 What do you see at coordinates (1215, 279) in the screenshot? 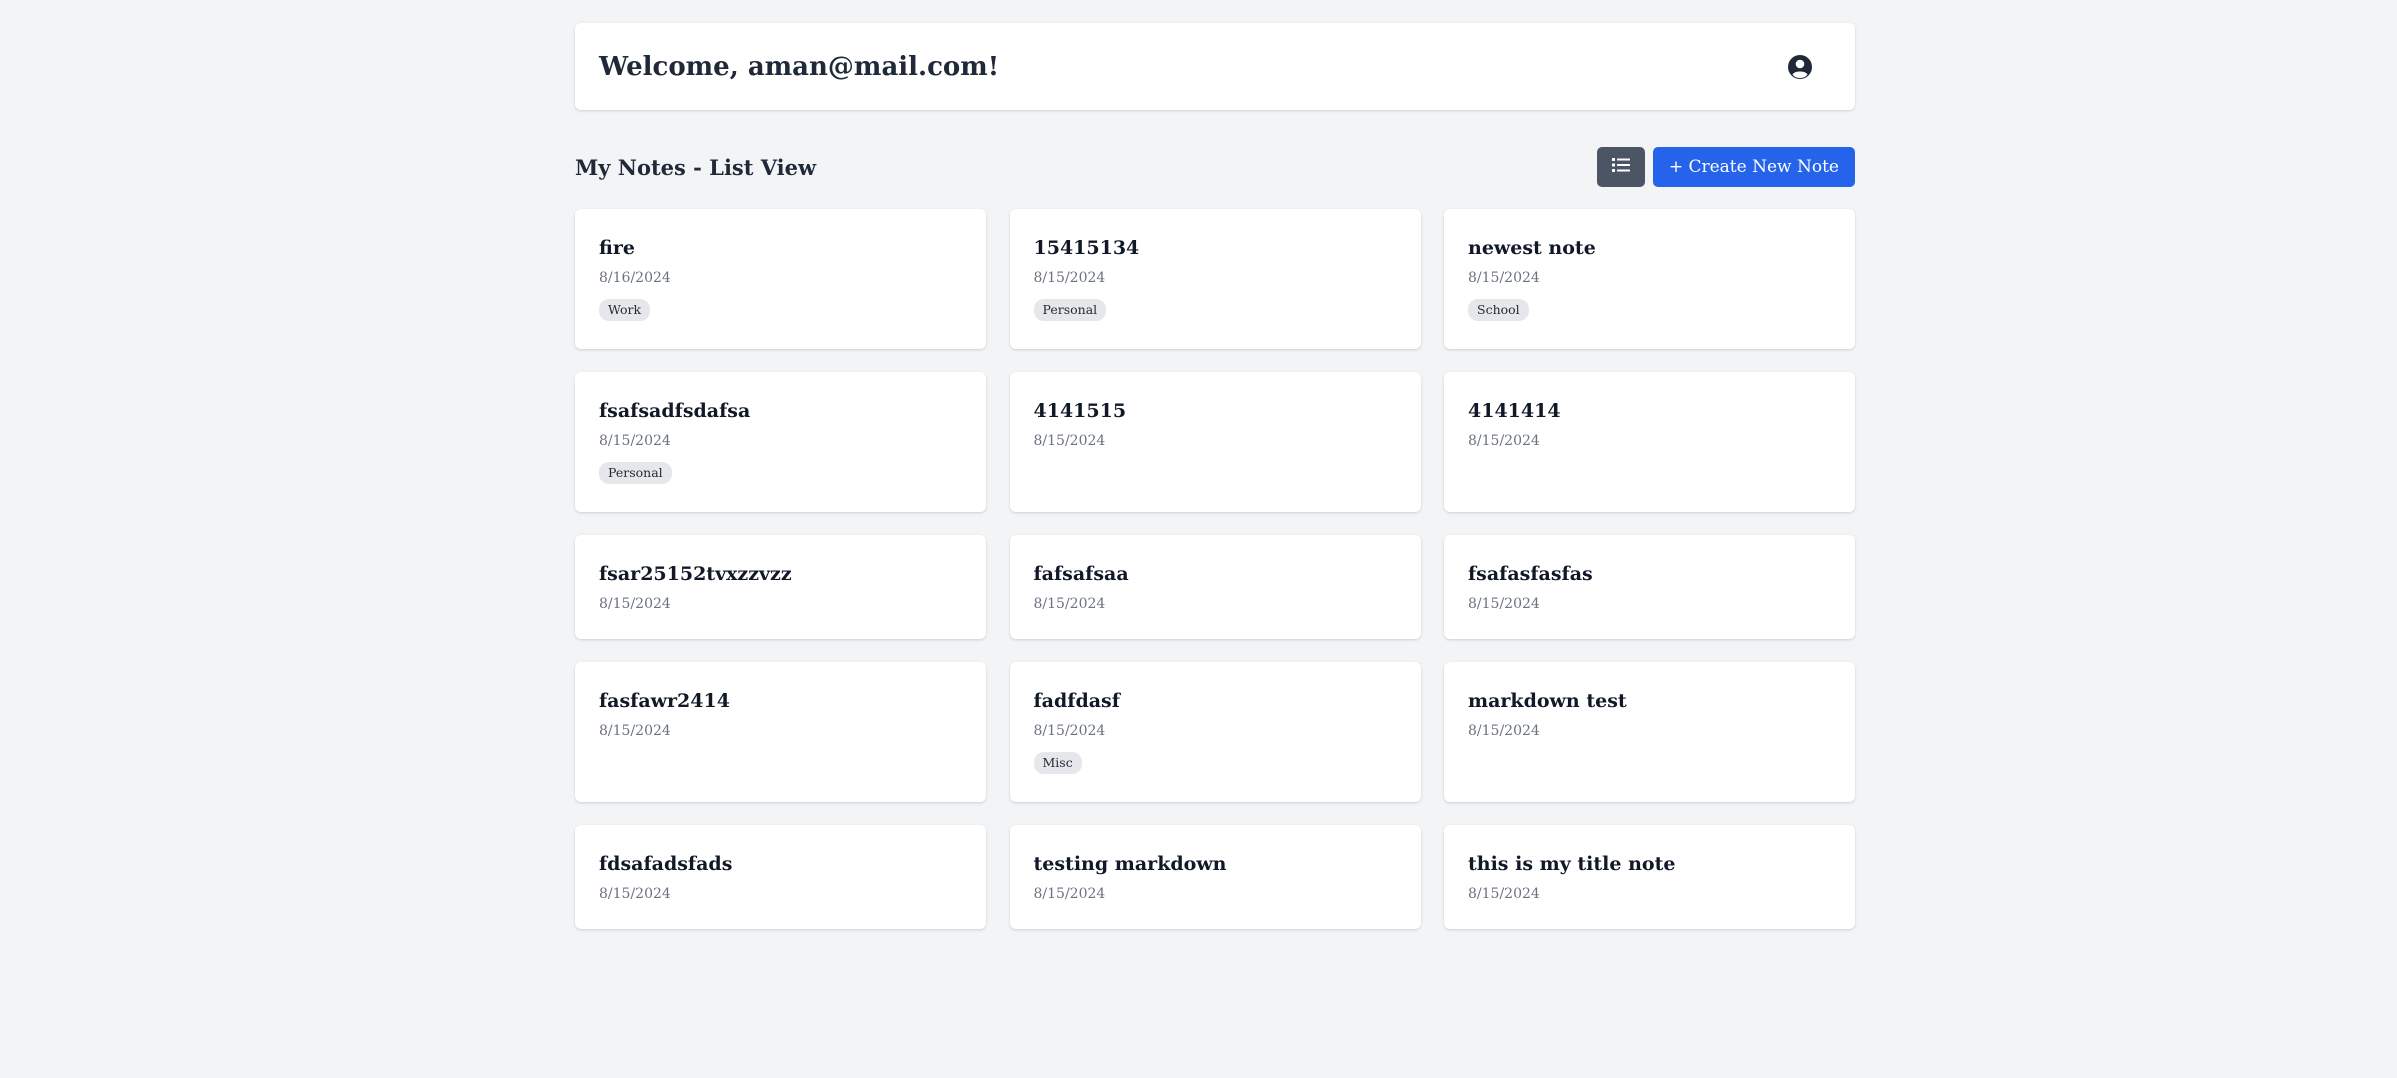
I see `note-card: 15415134 8/15/2024 Personal` at bounding box center [1215, 279].